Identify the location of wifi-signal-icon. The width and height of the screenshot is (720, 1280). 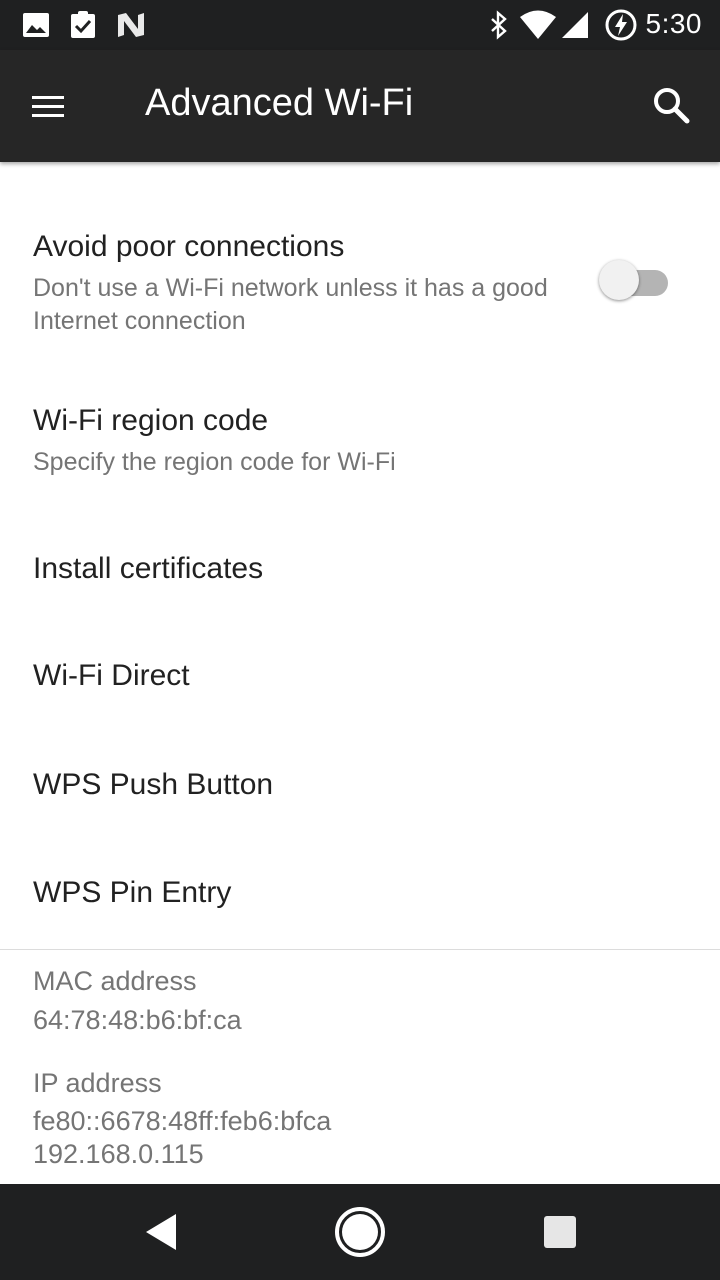
(538, 24).